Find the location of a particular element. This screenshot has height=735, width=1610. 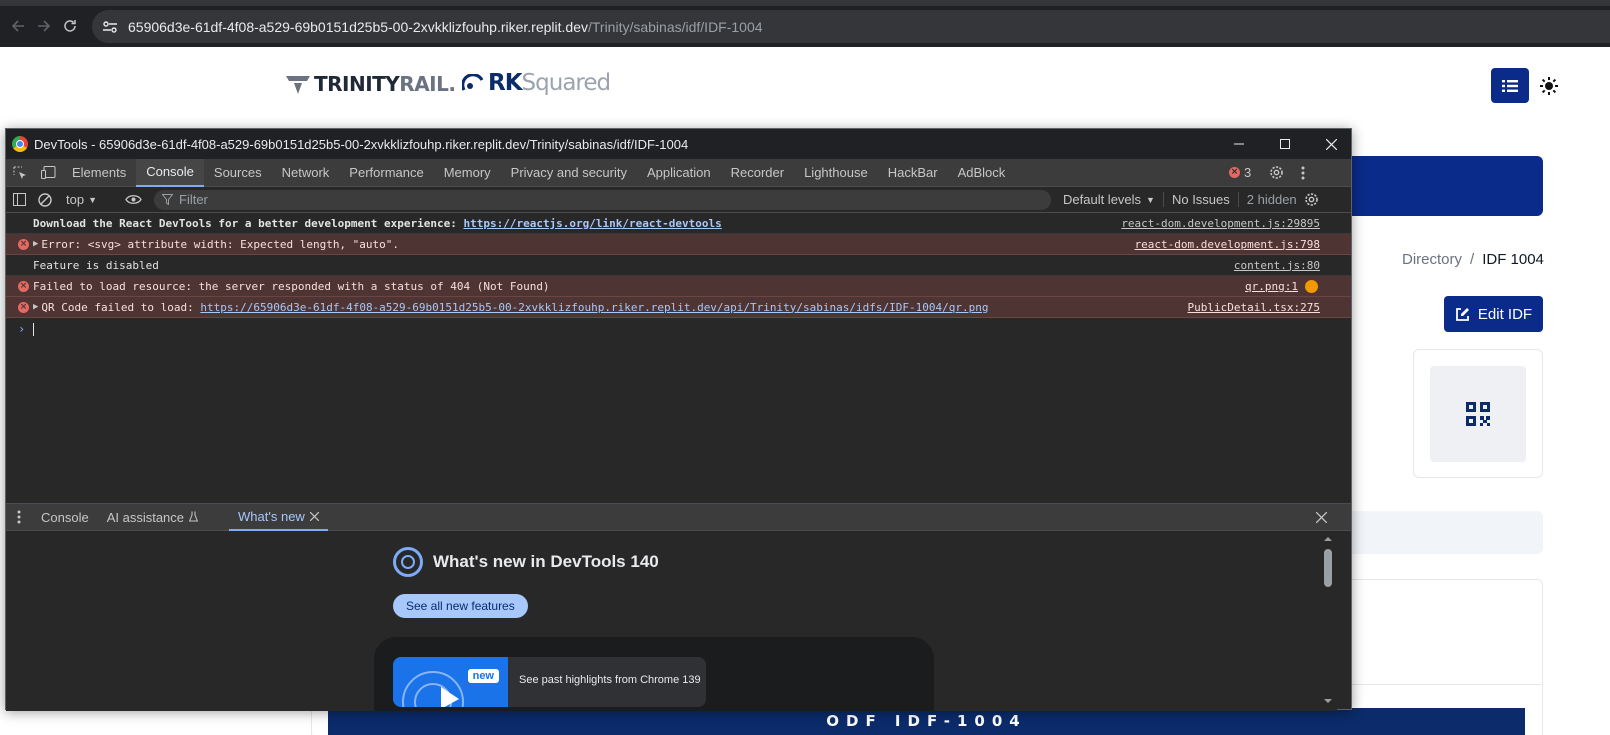

theme-toggle-button is located at coordinates (1549, 86).